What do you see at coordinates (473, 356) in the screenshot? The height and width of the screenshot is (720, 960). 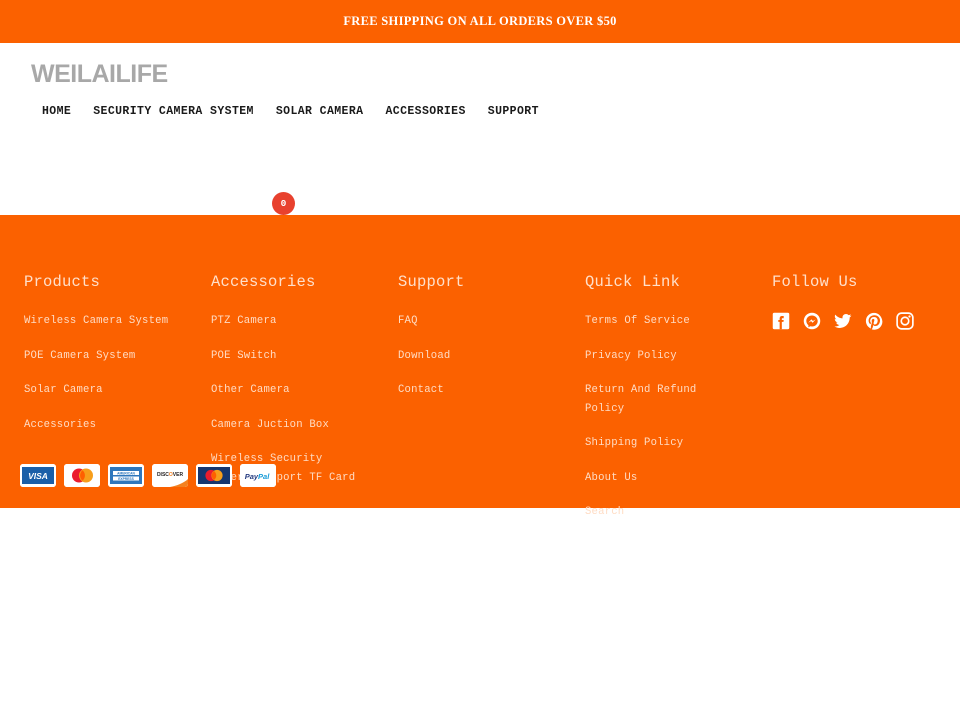 I see `footer-link-download: Download` at bounding box center [473, 356].